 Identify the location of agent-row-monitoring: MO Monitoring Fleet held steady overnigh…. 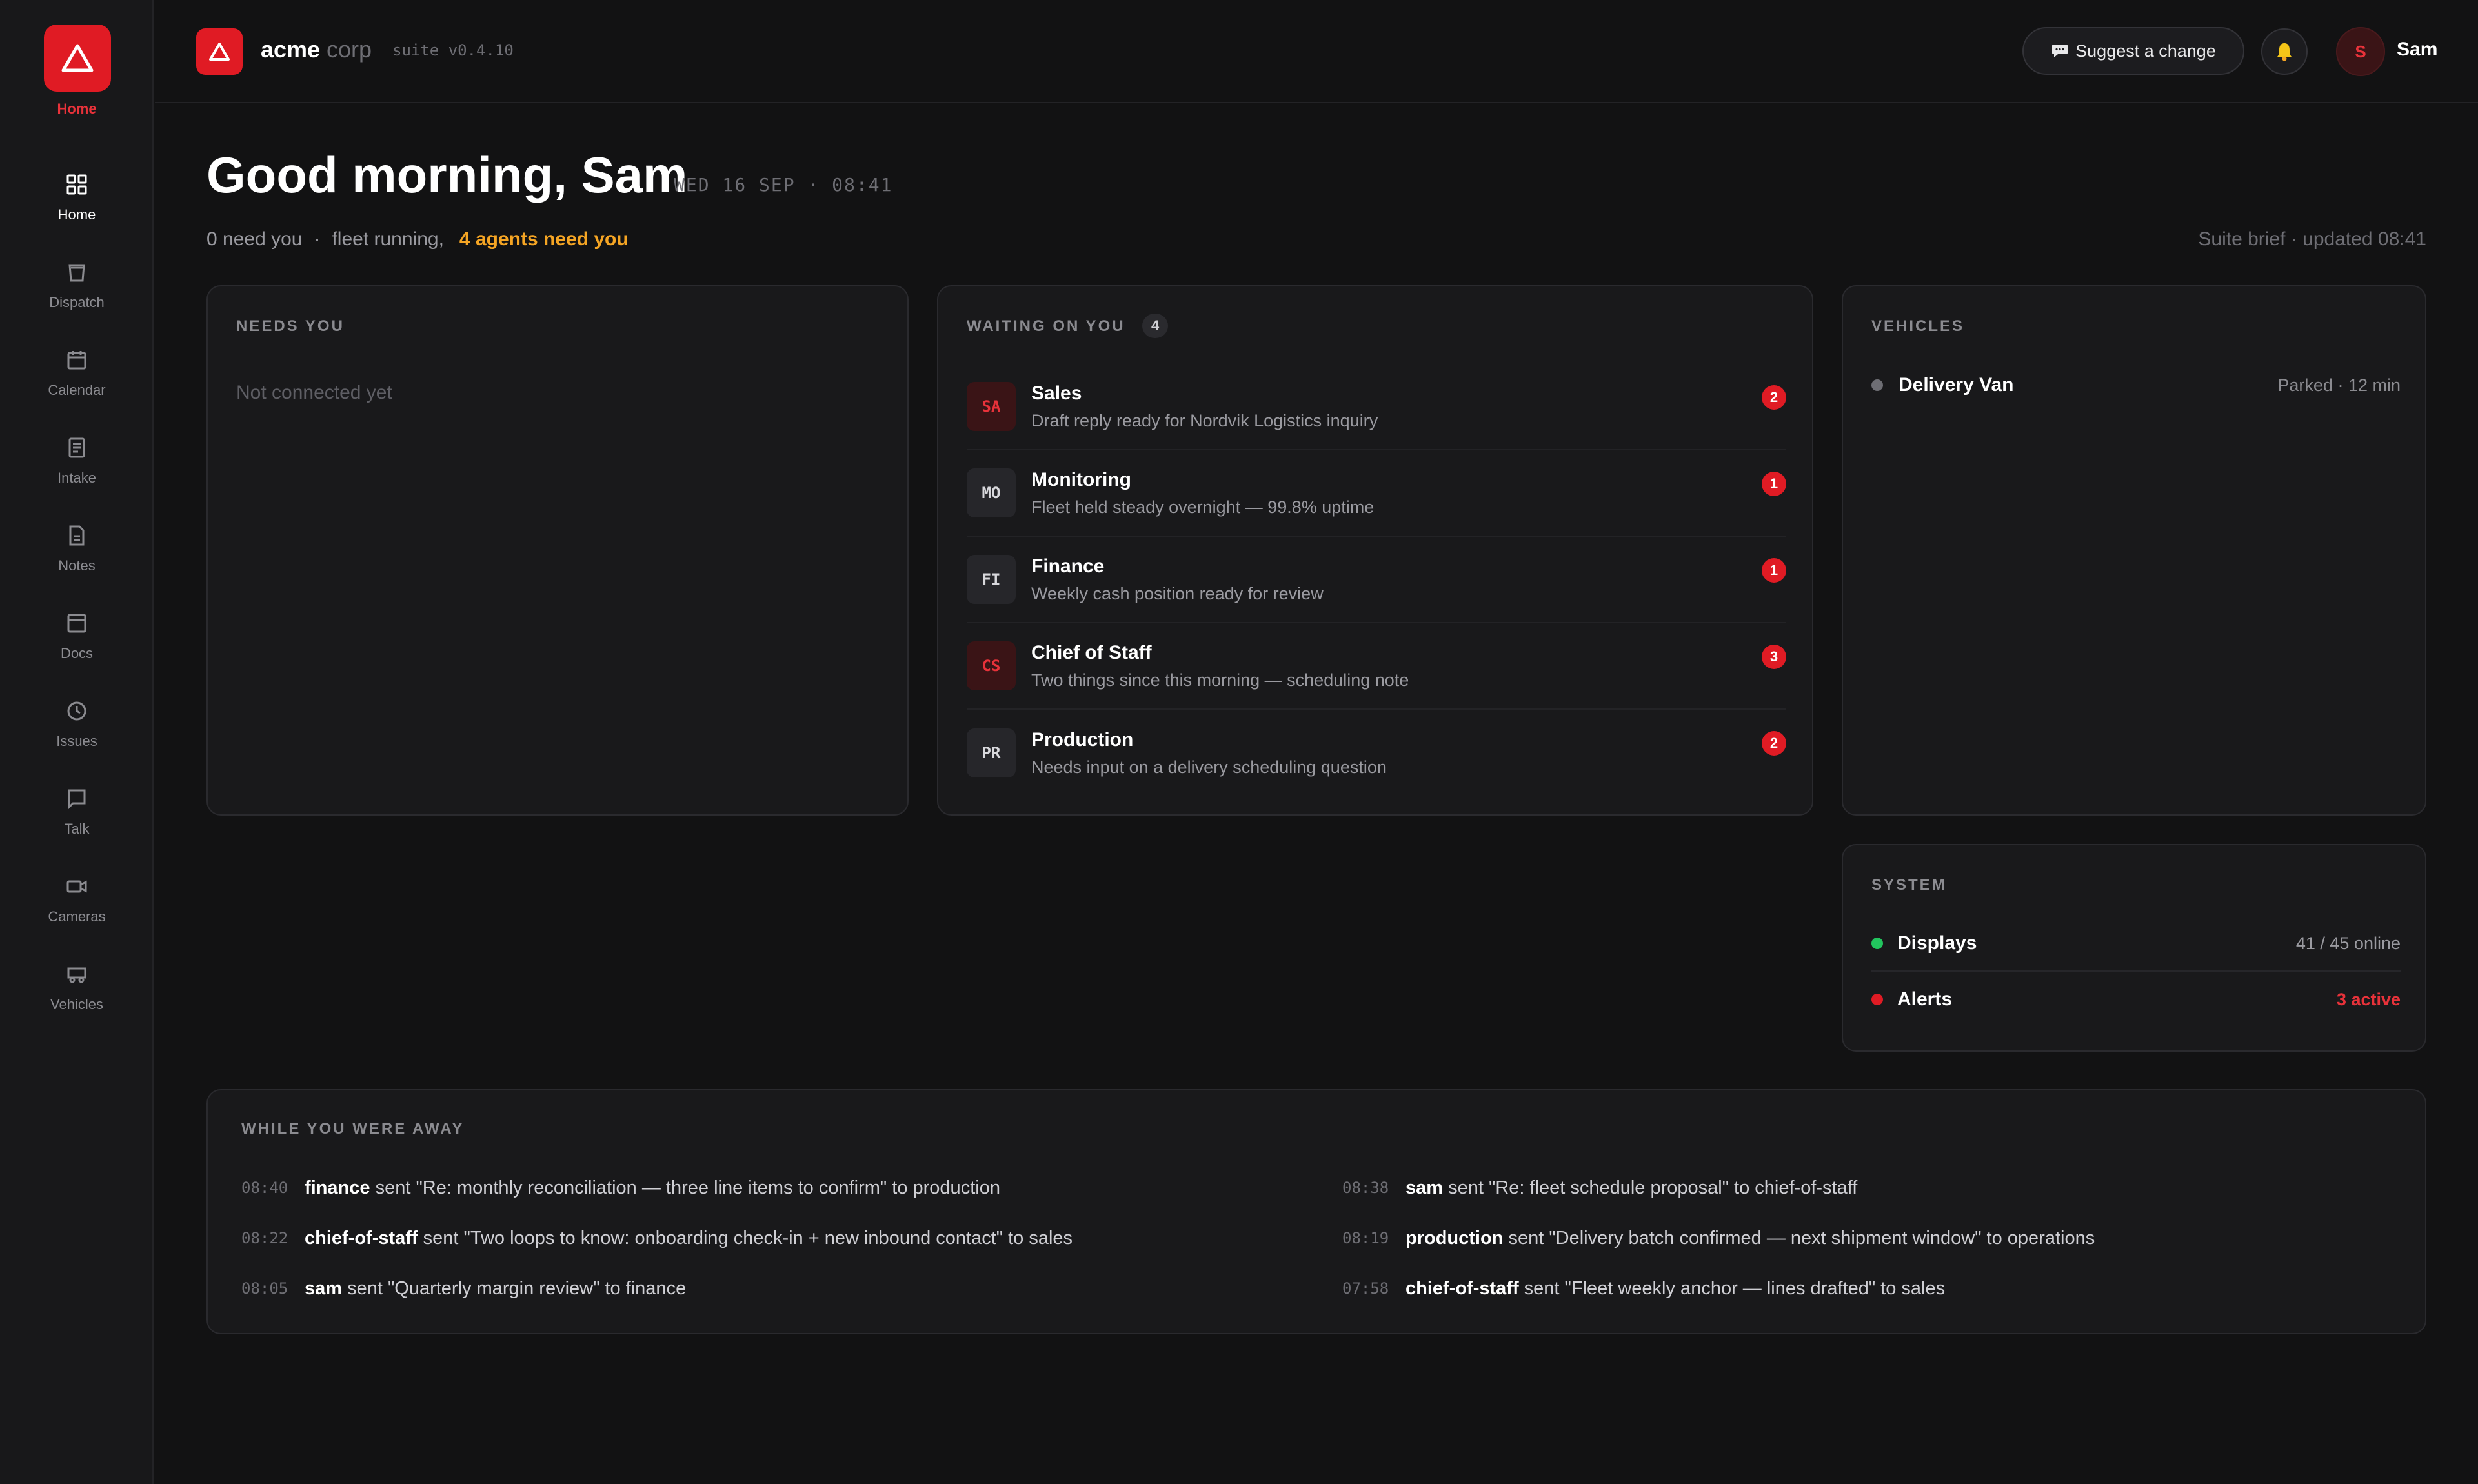
(1376, 493).